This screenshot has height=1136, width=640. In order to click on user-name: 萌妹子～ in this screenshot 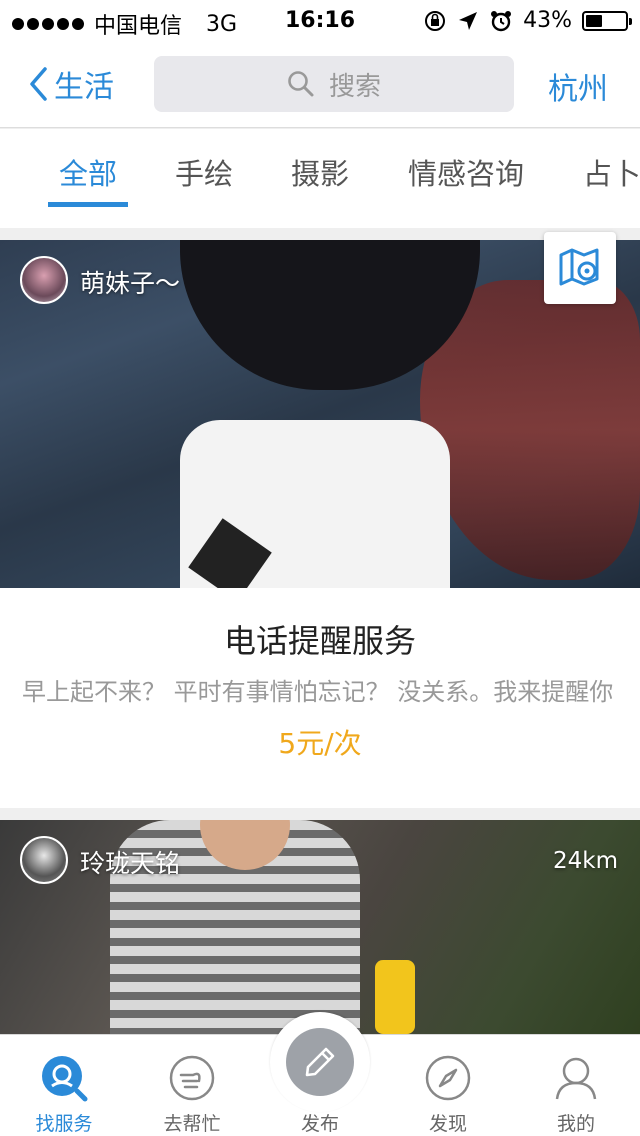, I will do `click(130, 282)`.